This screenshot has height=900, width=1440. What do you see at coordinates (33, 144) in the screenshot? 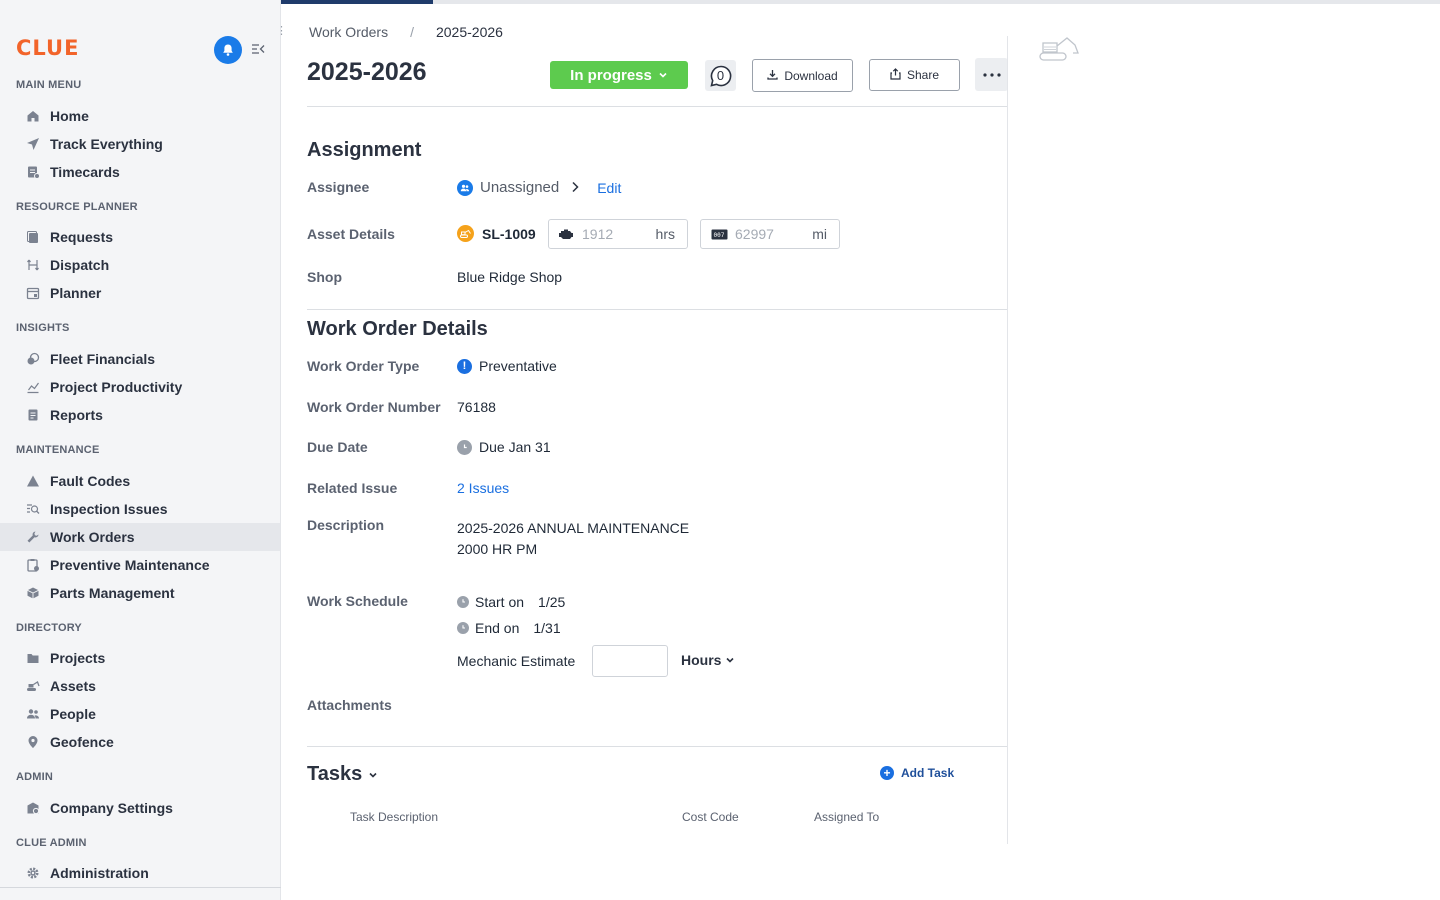
I see `navigation-arrow-icon` at bounding box center [33, 144].